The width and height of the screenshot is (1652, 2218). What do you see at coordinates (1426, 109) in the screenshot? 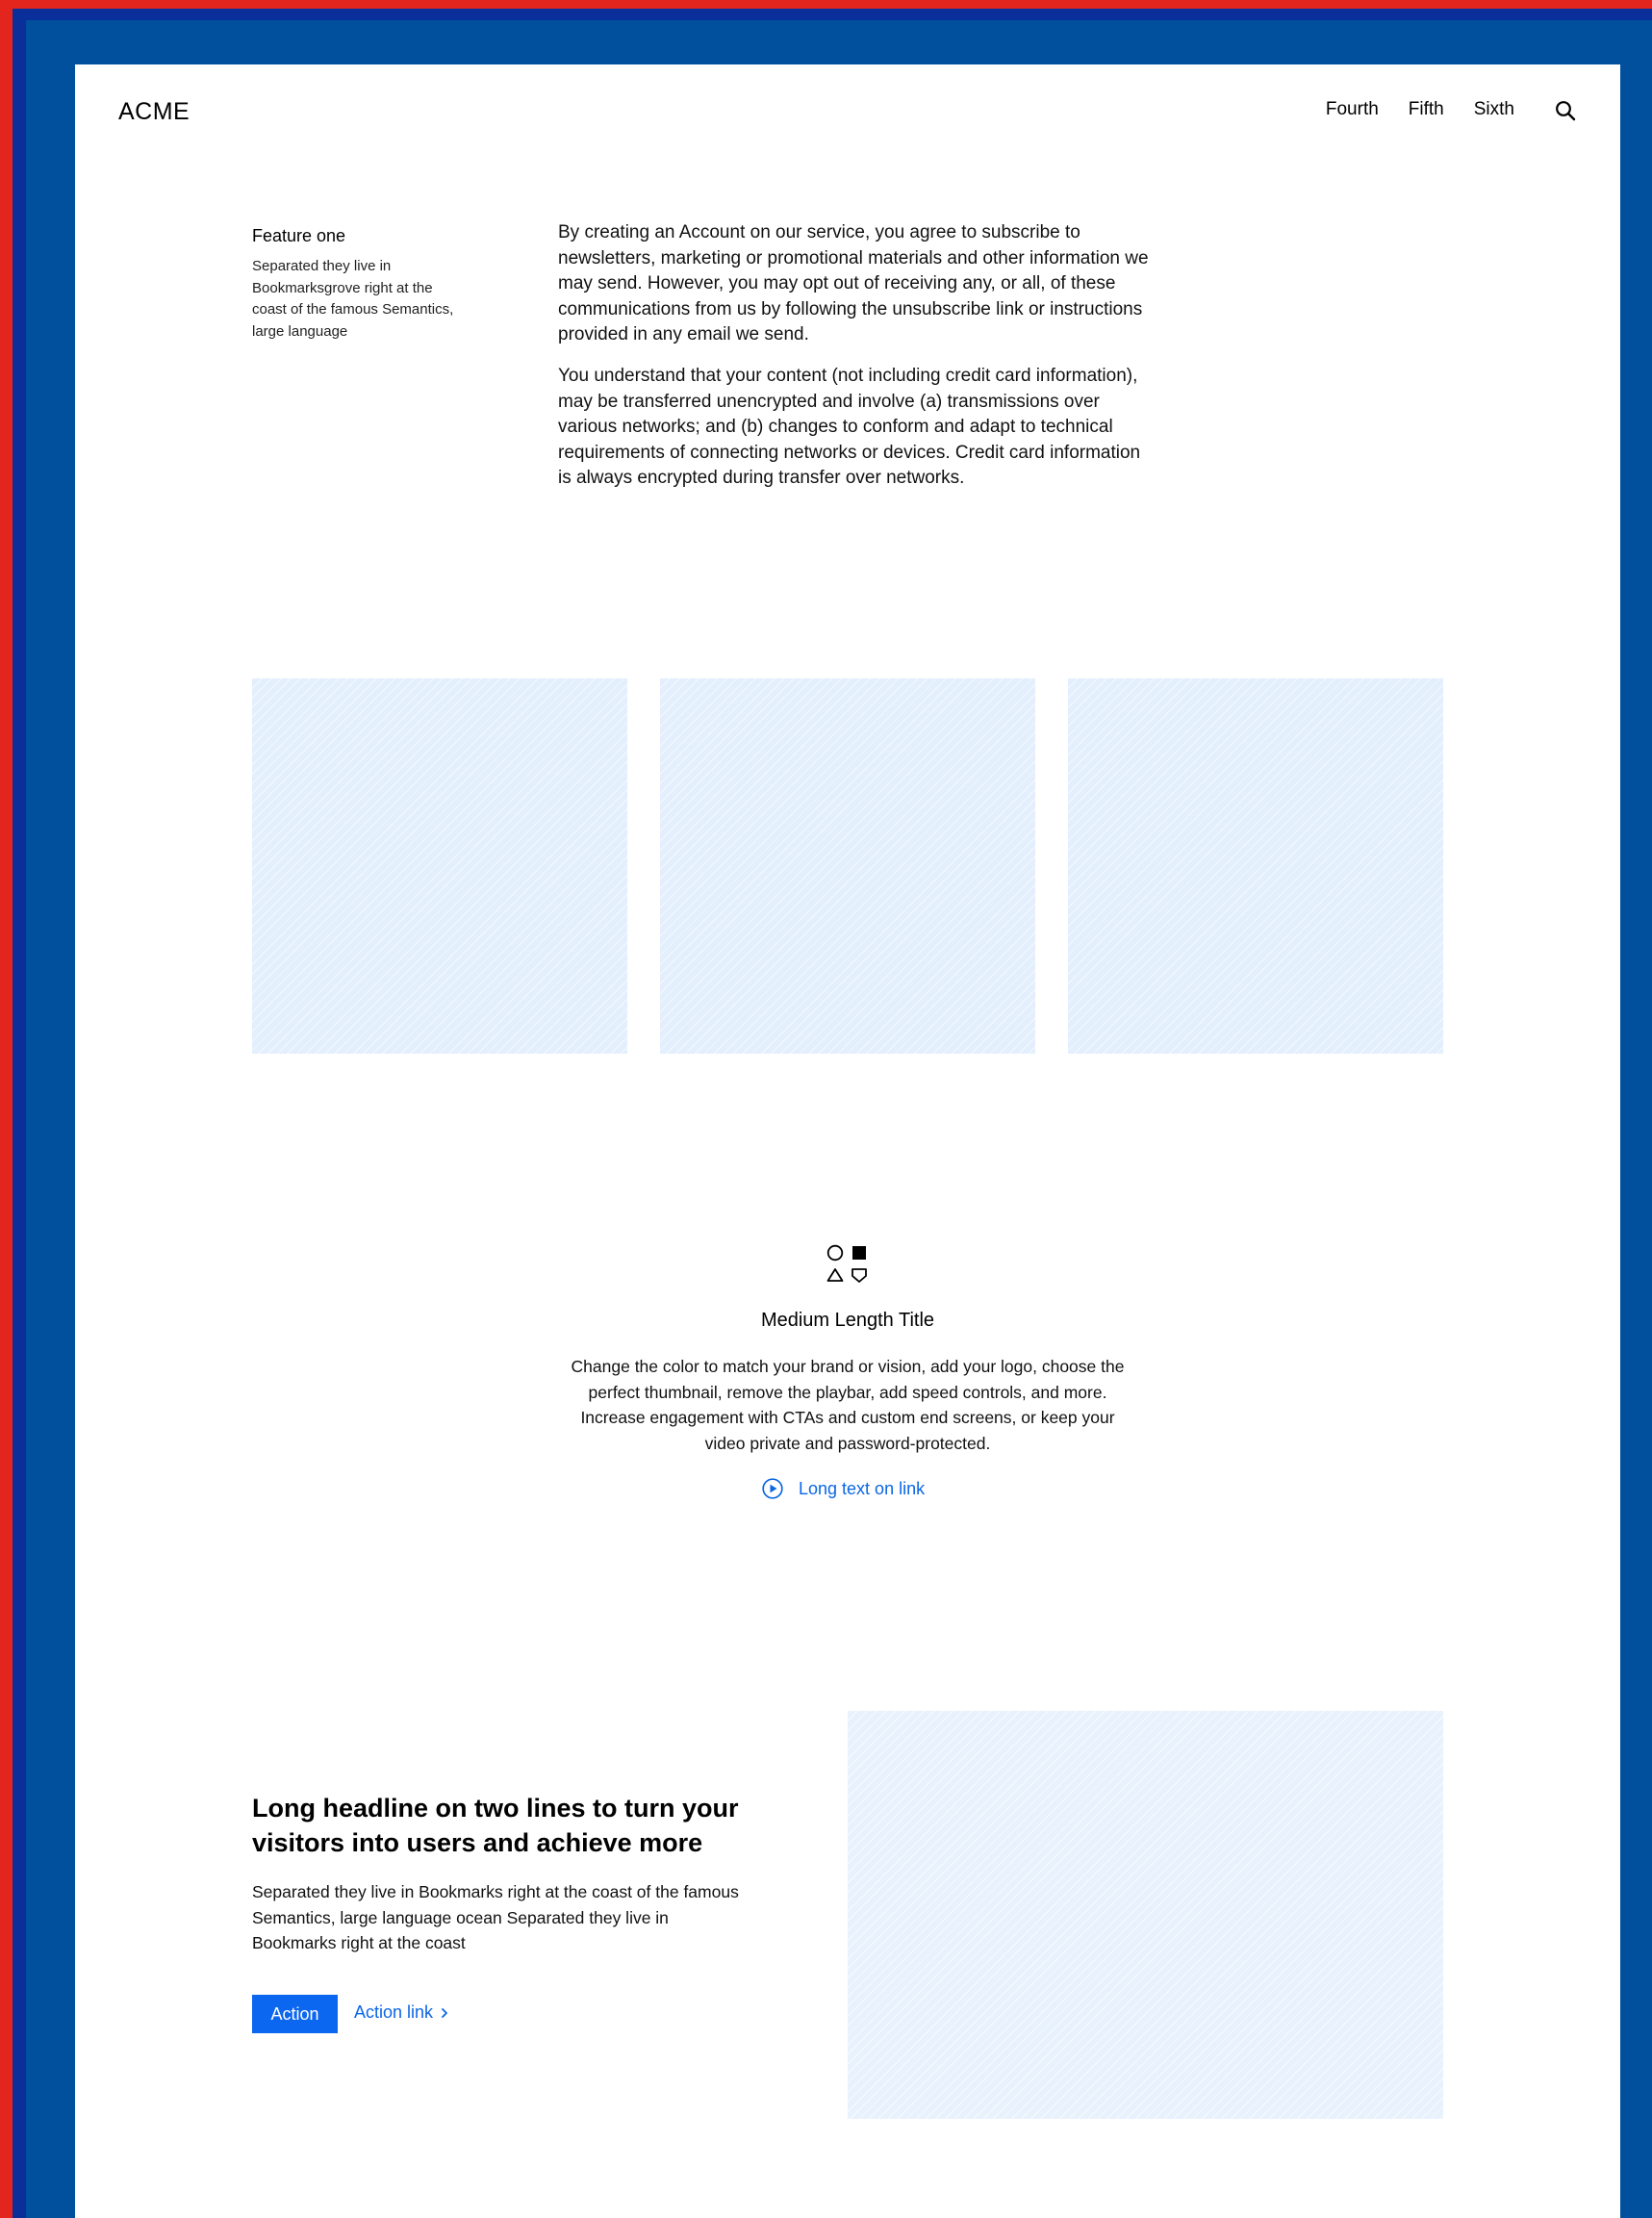
I see `nav-item-fifth: Fifth` at bounding box center [1426, 109].